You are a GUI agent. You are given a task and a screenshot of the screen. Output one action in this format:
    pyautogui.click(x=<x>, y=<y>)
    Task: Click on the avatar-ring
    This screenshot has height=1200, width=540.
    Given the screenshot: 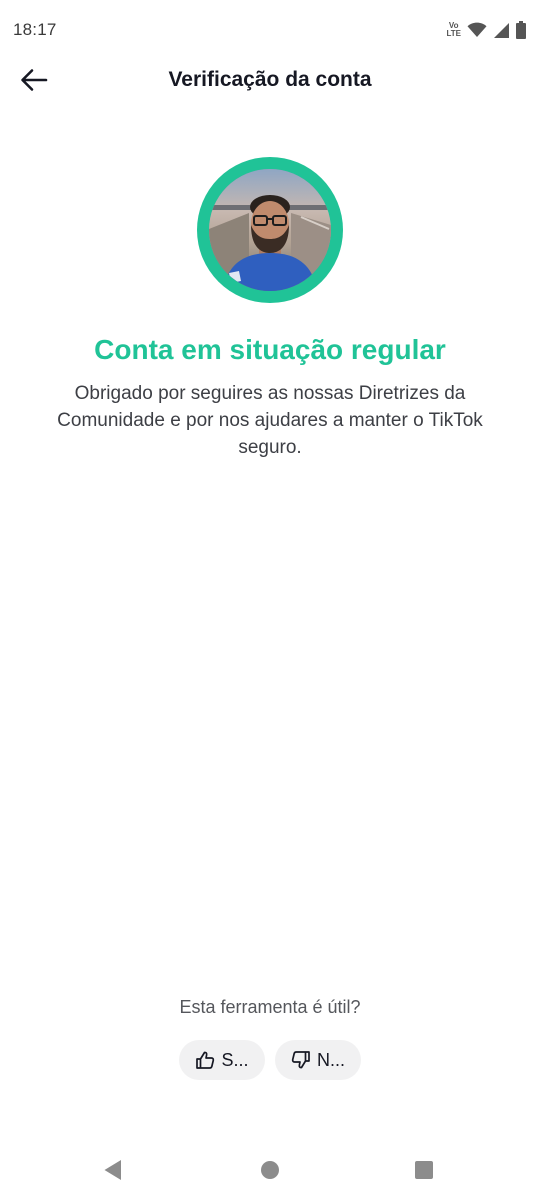 What is the action you would take?
    pyautogui.click(x=270, y=230)
    